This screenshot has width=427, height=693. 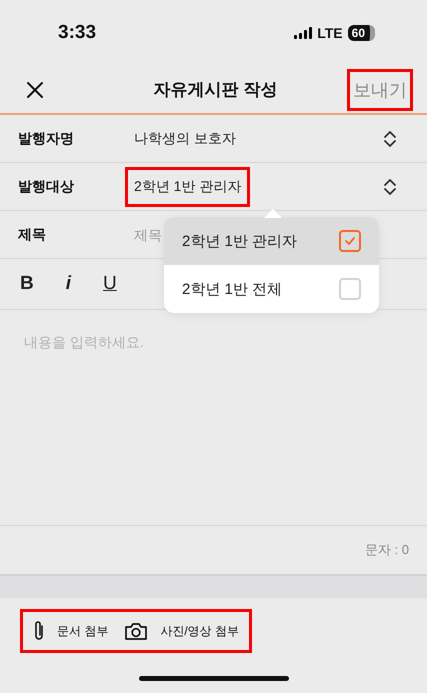 What do you see at coordinates (46, 139) in the screenshot?
I see `field-label: 발행자명` at bounding box center [46, 139].